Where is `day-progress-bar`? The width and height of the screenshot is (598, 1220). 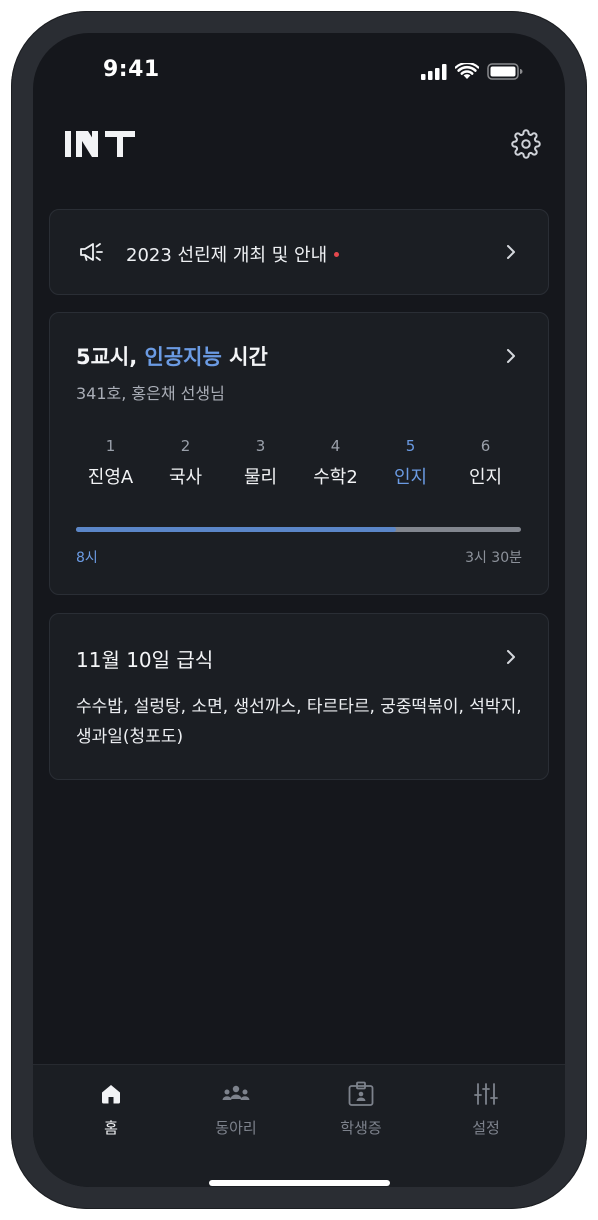 day-progress-bar is located at coordinates (298, 529).